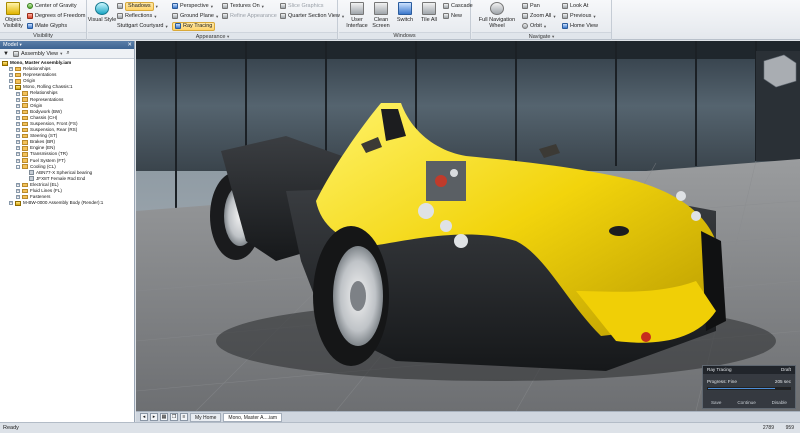  I want to click on browser-toolbar: ▼ Assembly View ▾ ⌕, so click(67, 54).